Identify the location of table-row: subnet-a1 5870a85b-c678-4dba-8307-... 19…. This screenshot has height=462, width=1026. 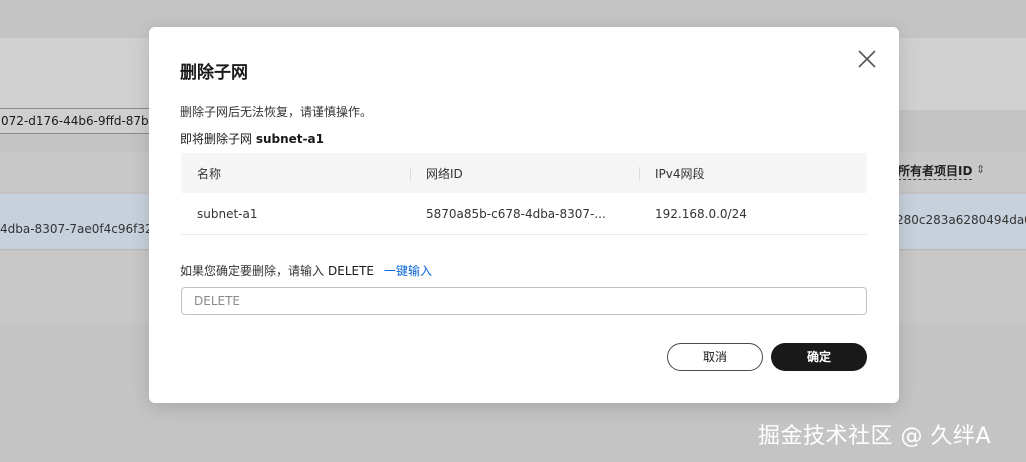
(524, 214).